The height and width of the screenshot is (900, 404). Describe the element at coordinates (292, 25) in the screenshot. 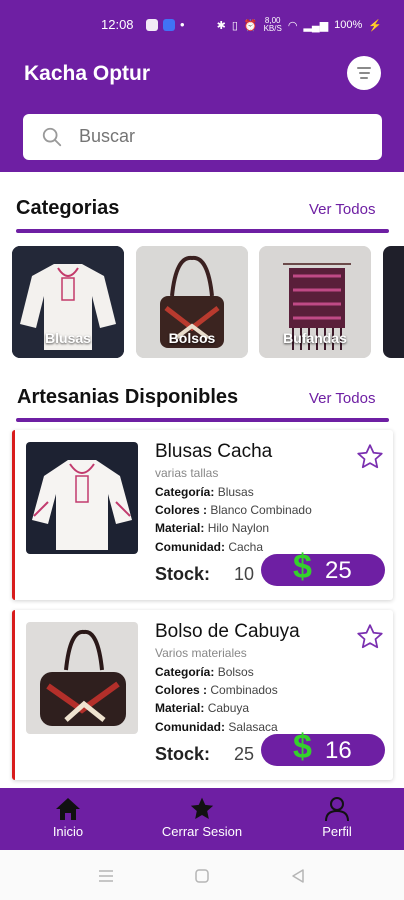

I see `wifi-icon: ◠` at that location.